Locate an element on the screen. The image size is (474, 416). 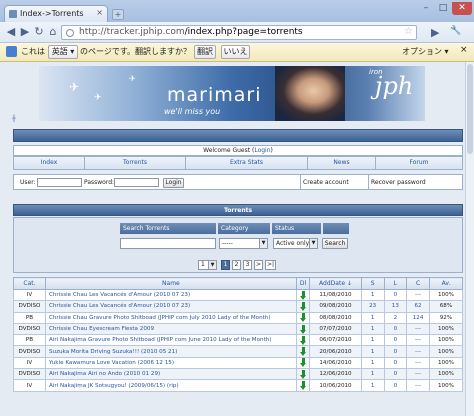
language-select: 英語 ▾ is located at coordinates (63, 52).